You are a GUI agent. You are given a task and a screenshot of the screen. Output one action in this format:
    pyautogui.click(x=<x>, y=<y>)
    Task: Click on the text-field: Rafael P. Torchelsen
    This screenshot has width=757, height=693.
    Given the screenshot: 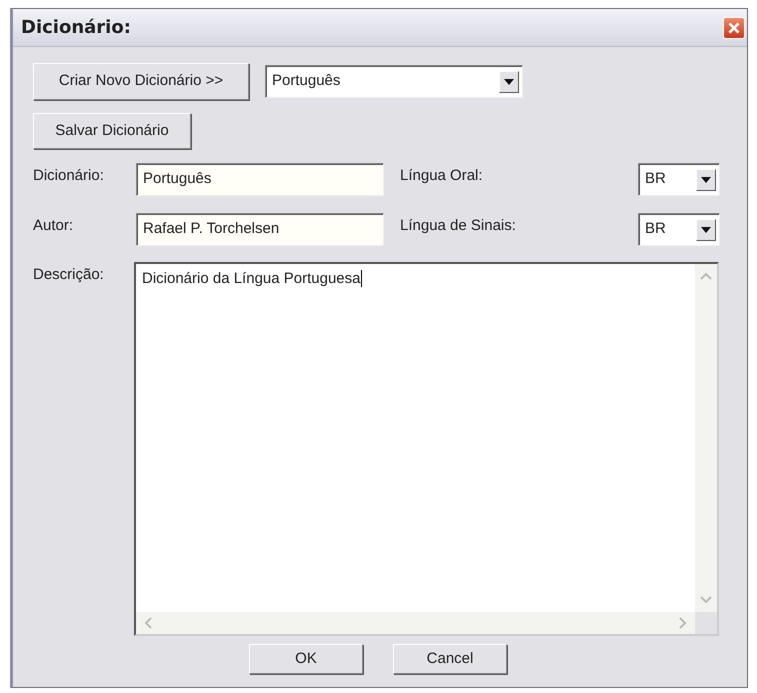 What is the action you would take?
    pyautogui.click(x=260, y=229)
    